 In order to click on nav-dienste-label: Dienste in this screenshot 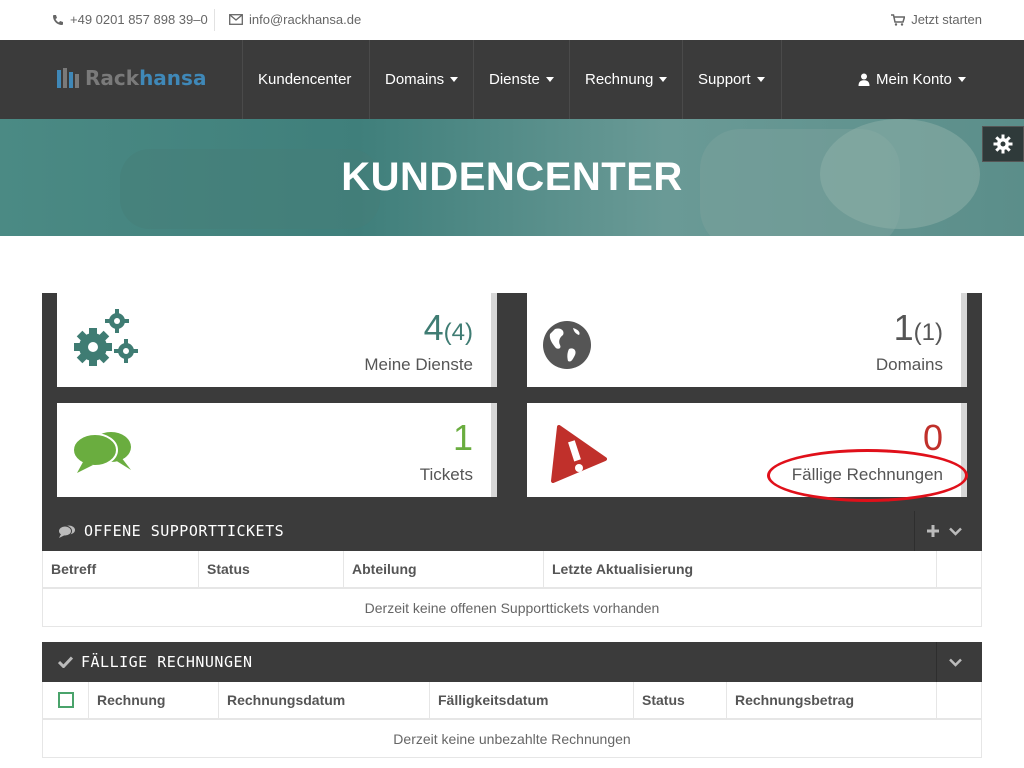, I will do `click(514, 79)`.